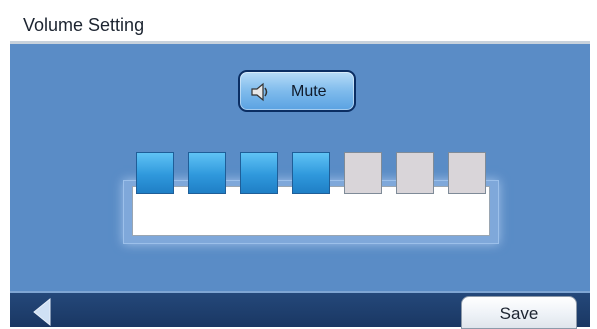 Image resolution: width=597 pixels, height=329 pixels. Describe the element at coordinates (84, 25) in the screenshot. I see `page-title: Volume Setting` at that location.